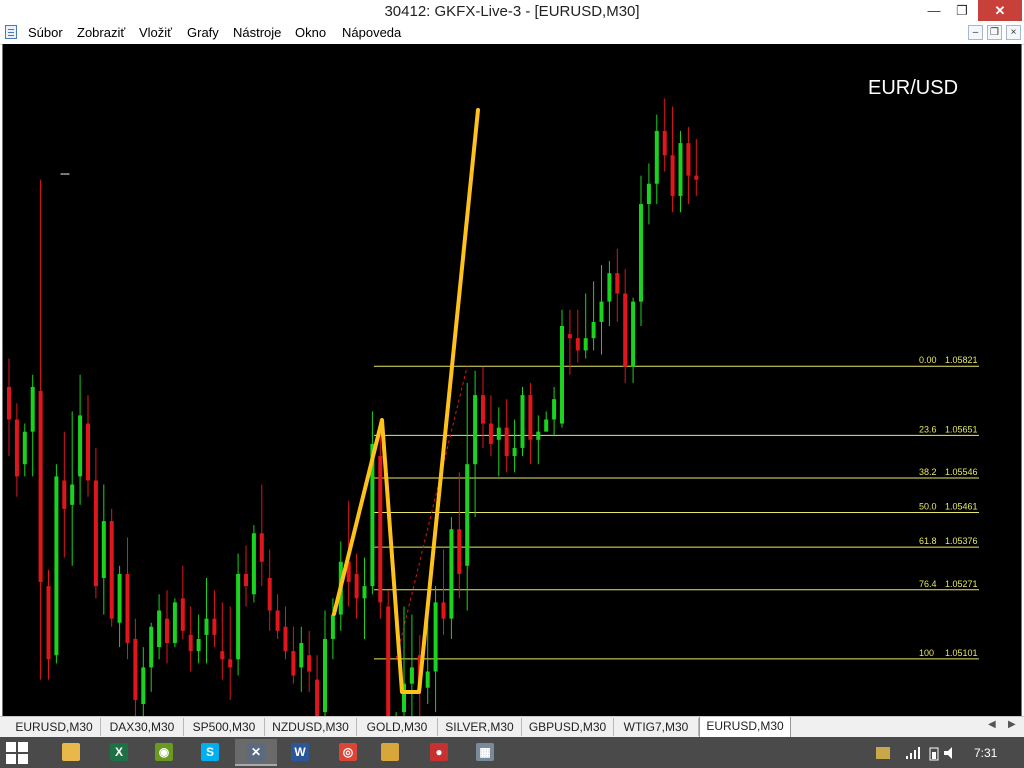 The image size is (1024, 768). Describe the element at coordinates (397, 727) in the screenshot. I see `tab-gold-m30: GOLD,M30` at that location.